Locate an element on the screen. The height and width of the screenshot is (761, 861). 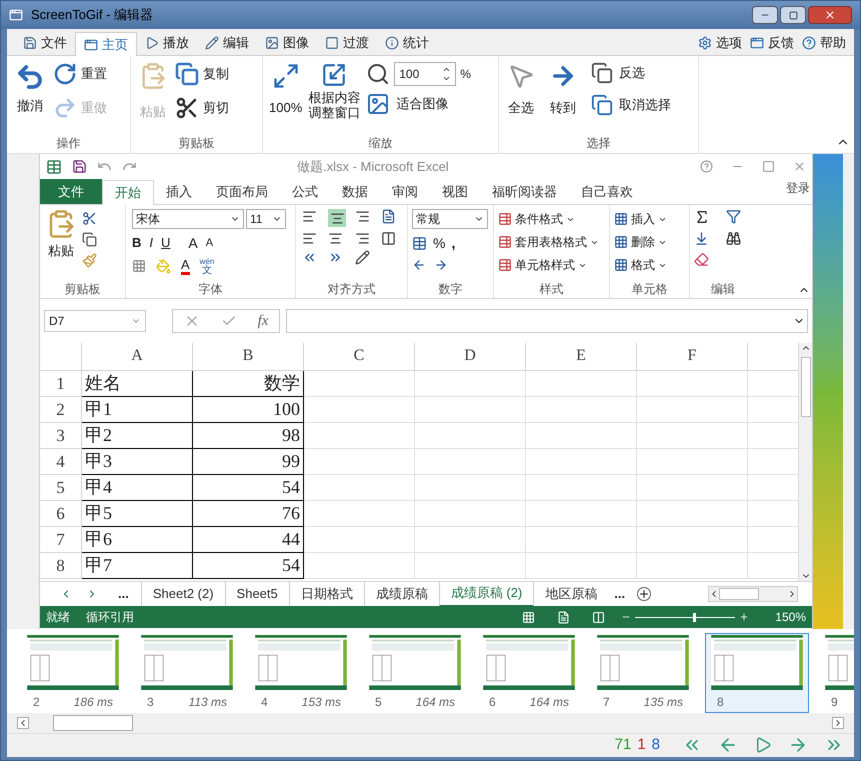
close-button is located at coordinates (830, 15).